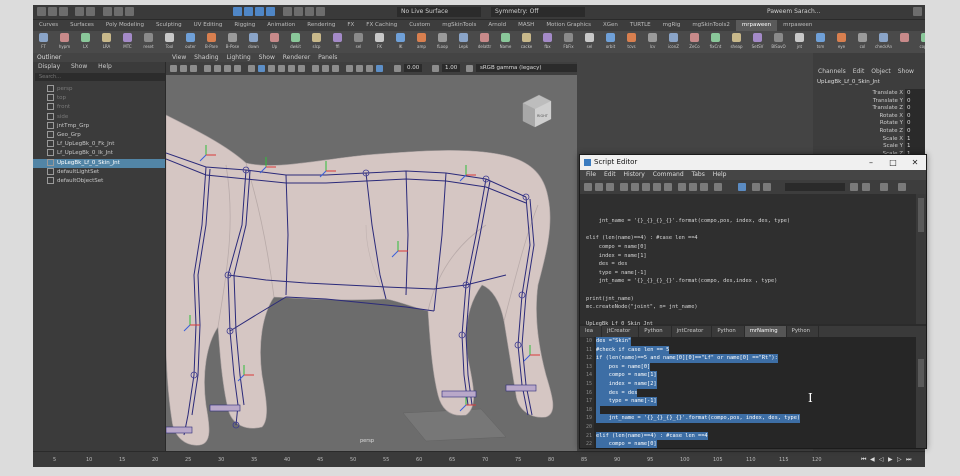  I want to click on outliner-item: defaultObjectSet, so click(99, 181).